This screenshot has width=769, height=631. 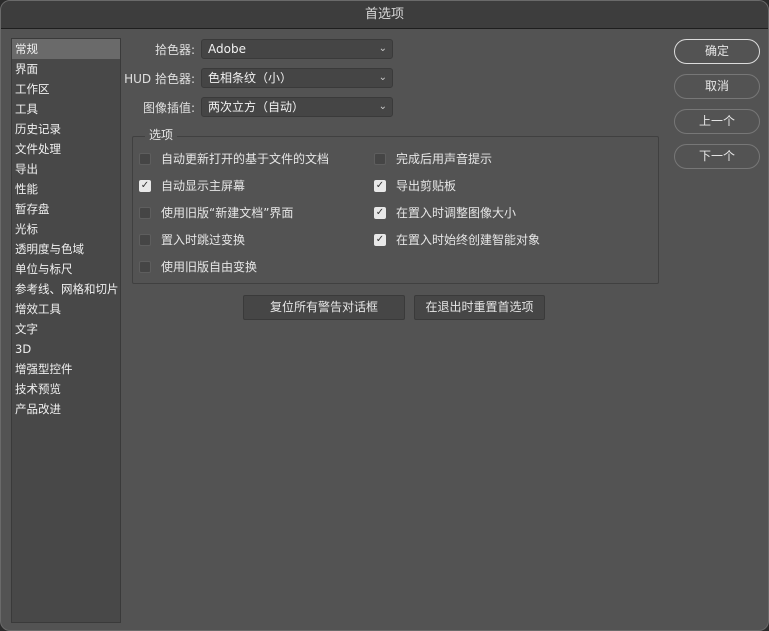 I want to click on next-button: 下一个, so click(x=717, y=156).